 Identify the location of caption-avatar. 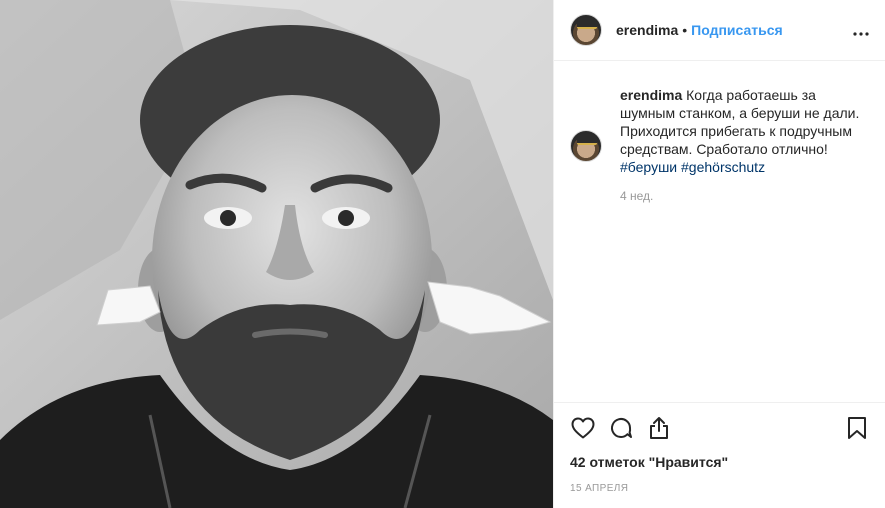
(586, 146).